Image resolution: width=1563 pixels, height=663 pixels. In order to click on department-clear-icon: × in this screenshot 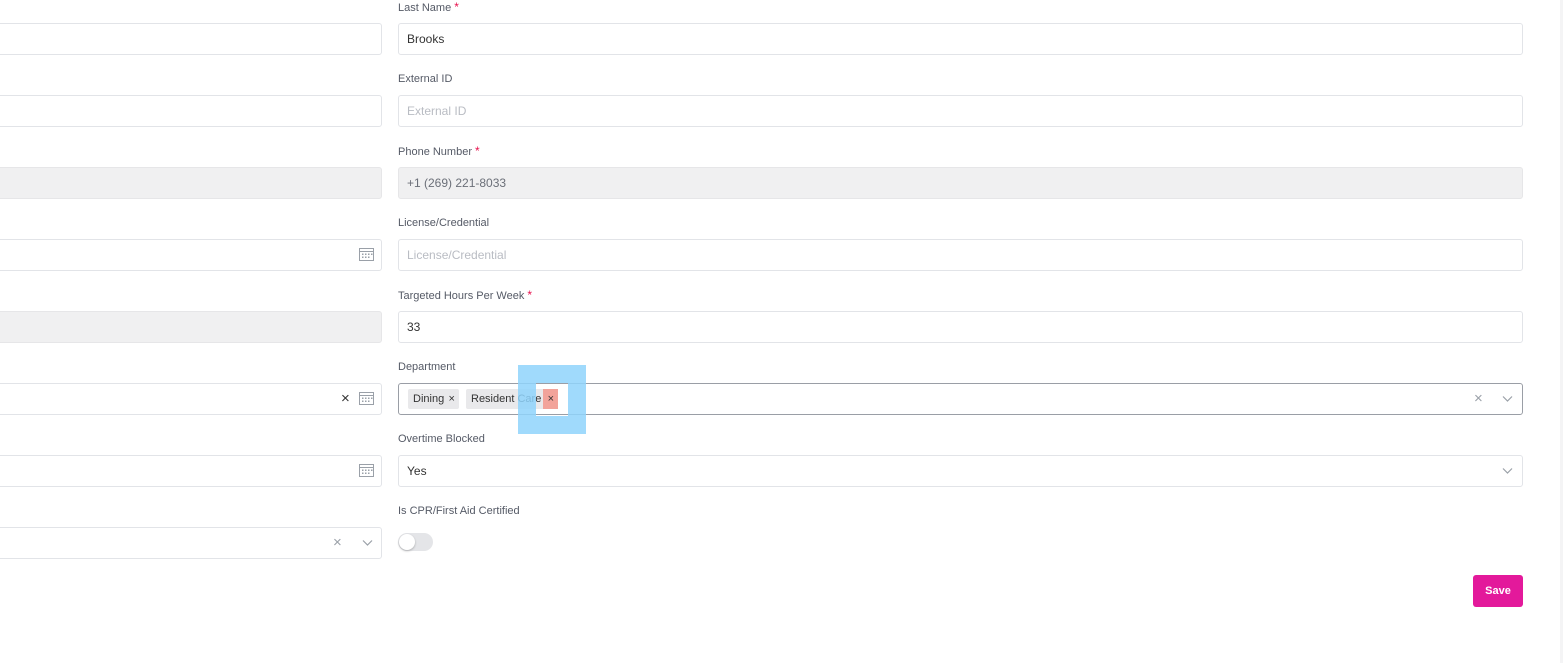, I will do `click(1478, 398)`.